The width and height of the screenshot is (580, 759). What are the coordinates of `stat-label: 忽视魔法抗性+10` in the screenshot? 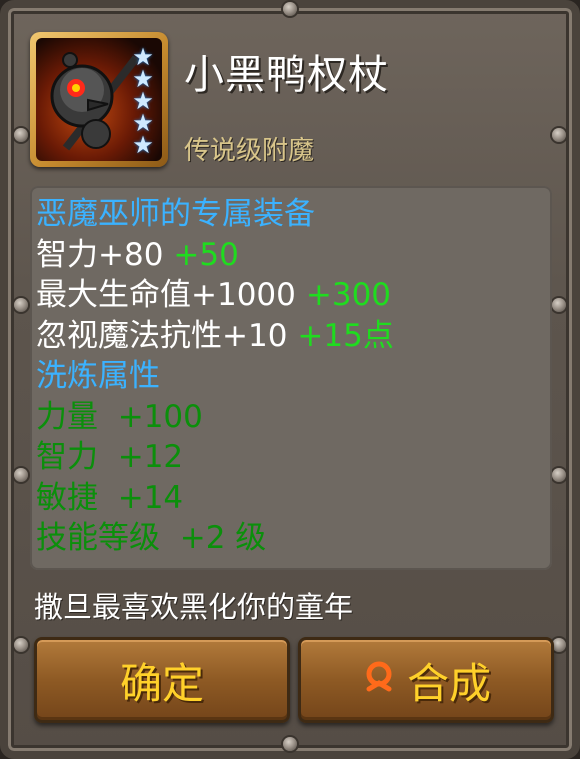 It's located at (162, 335).